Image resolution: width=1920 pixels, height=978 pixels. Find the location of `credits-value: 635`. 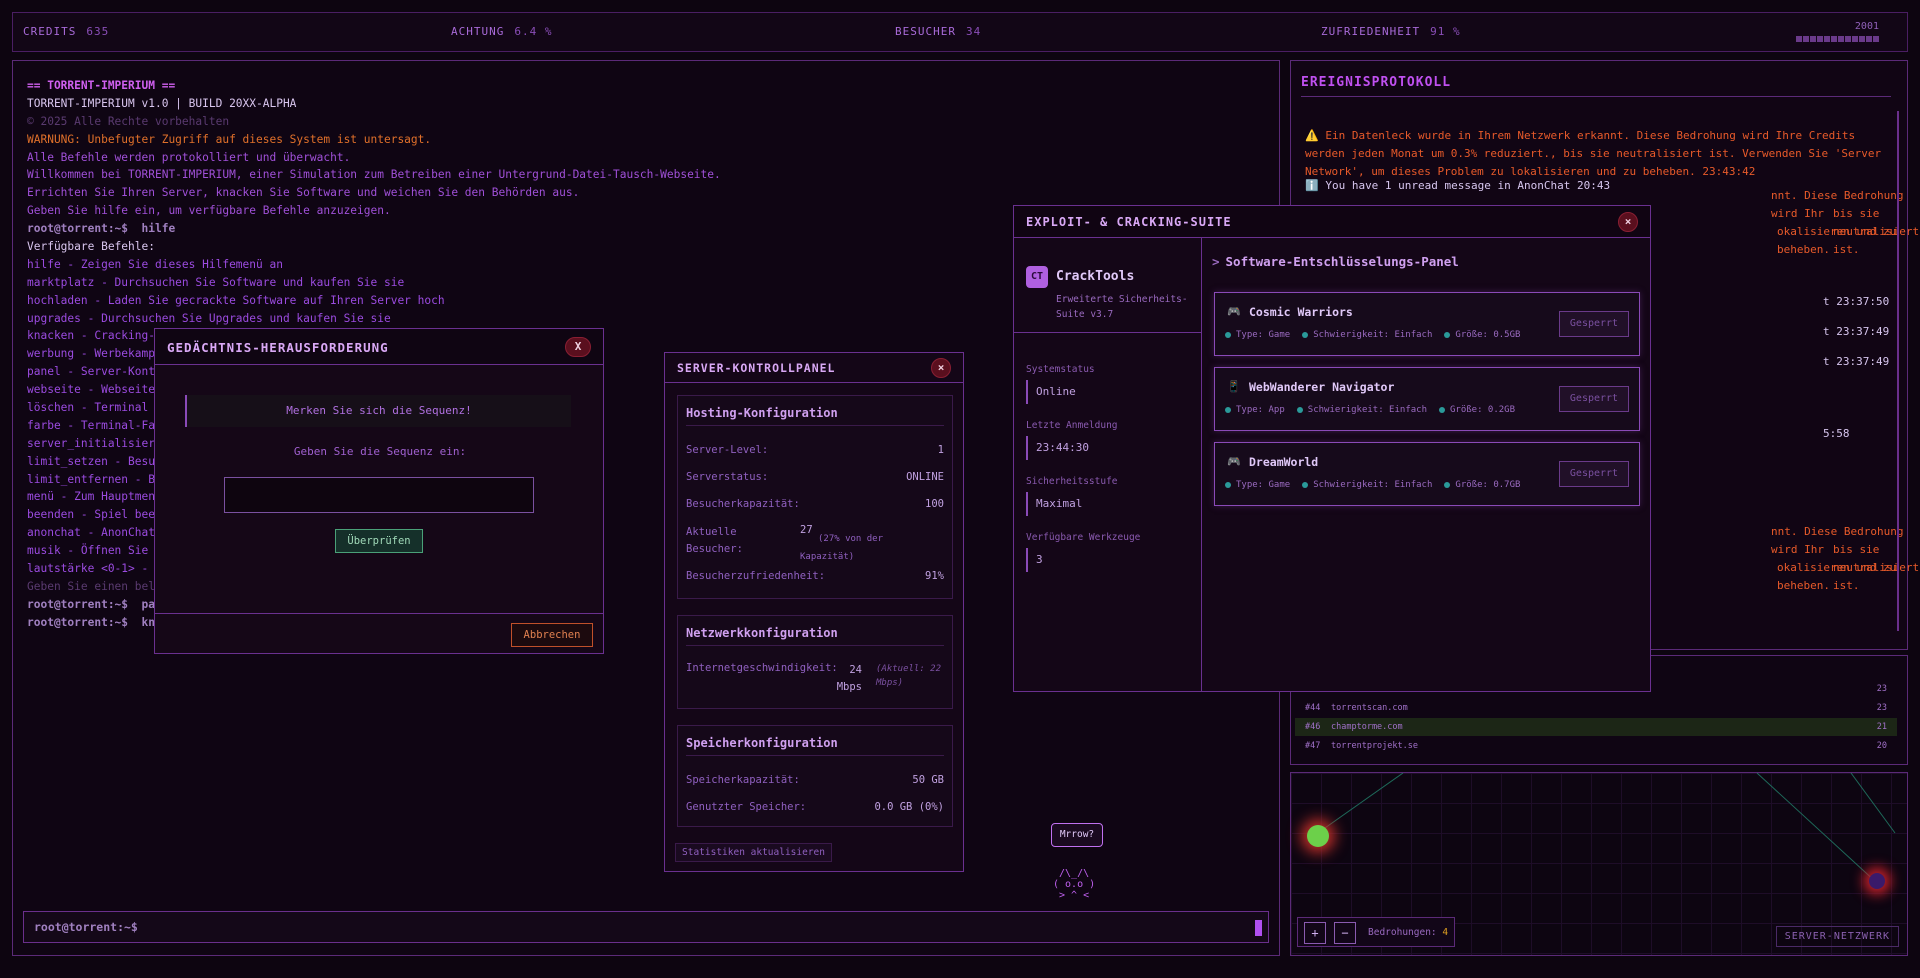

credits-value: 635 is located at coordinates (98, 31).